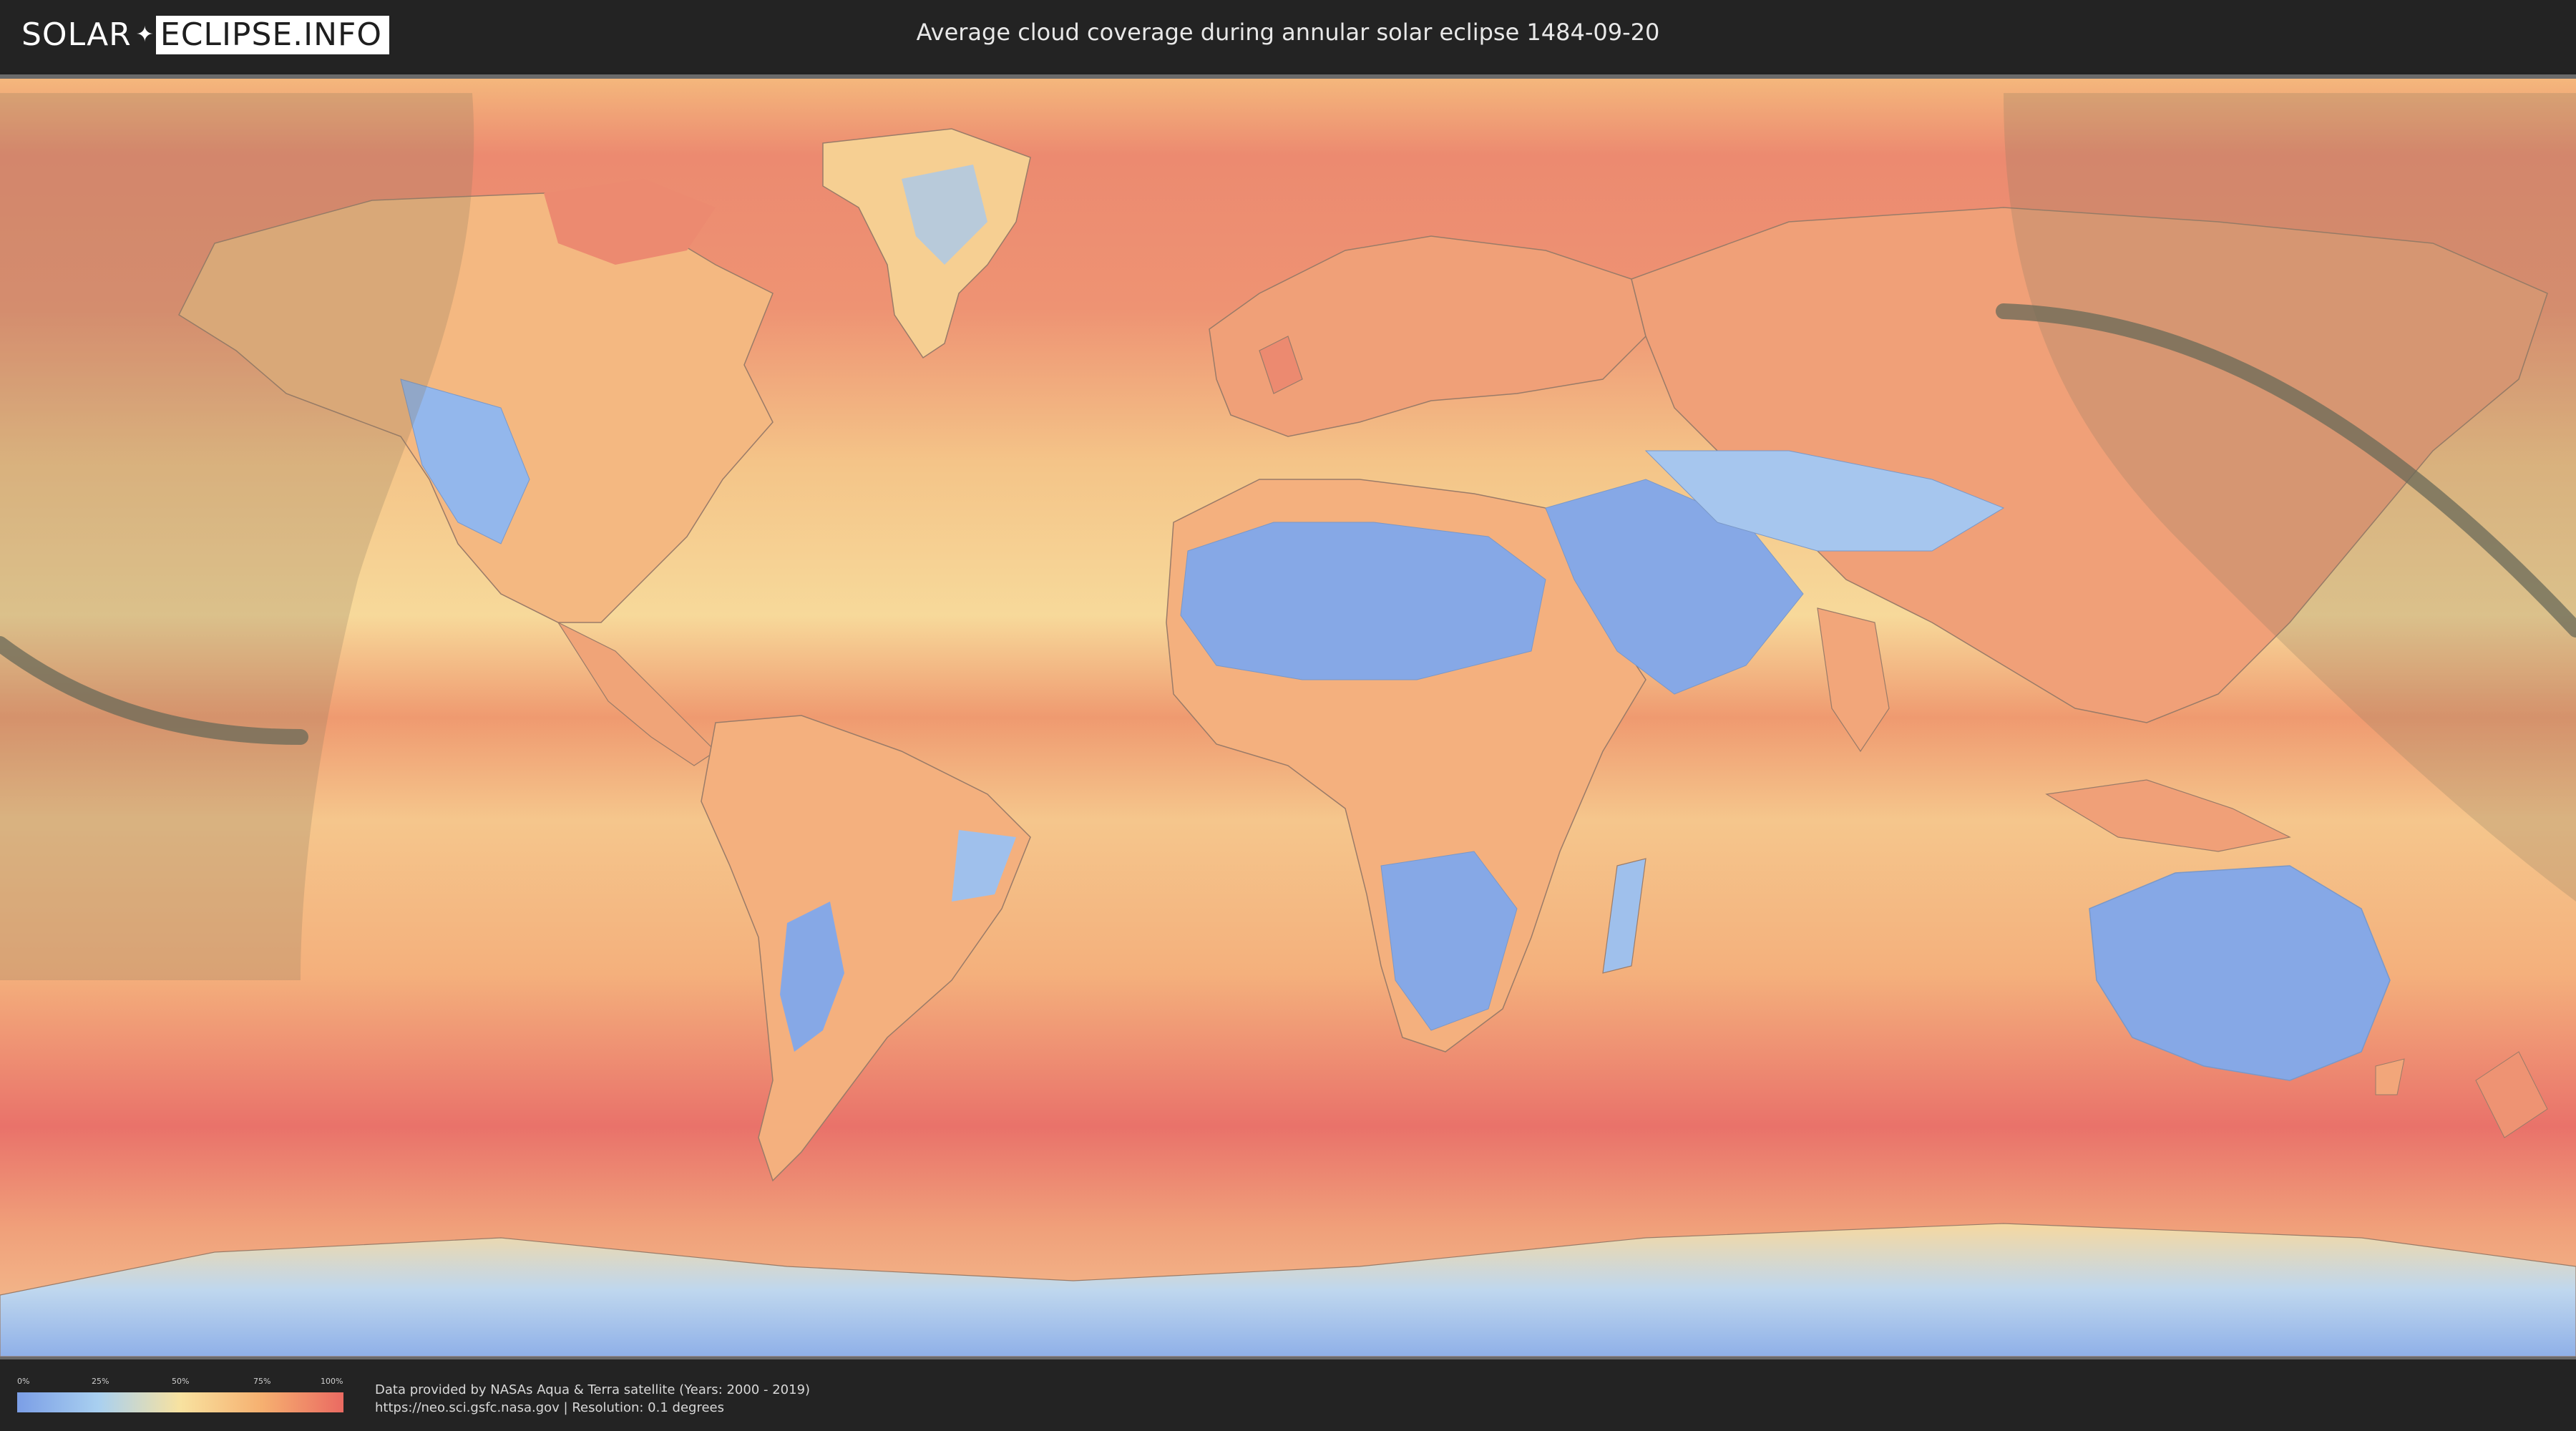 This screenshot has width=2576, height=1431. I want to click on legend-ticks: 0% 25% 50% 75% 100%, so click(180, 1384).